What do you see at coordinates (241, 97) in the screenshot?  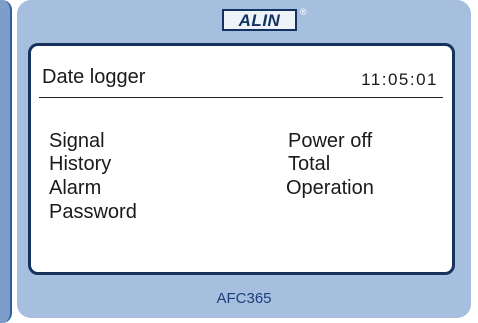 I see `title-divider` at bounding box center [241, 97].